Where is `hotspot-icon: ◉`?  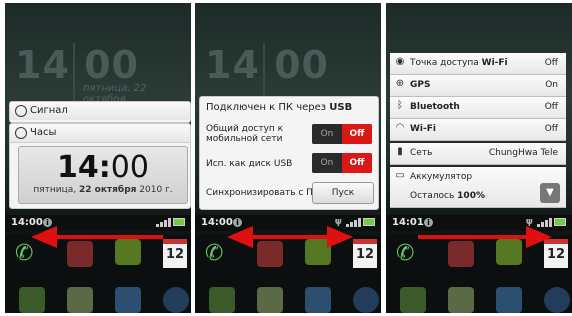 hotspot-icon: ◉ is located at coordinates (400, 61).